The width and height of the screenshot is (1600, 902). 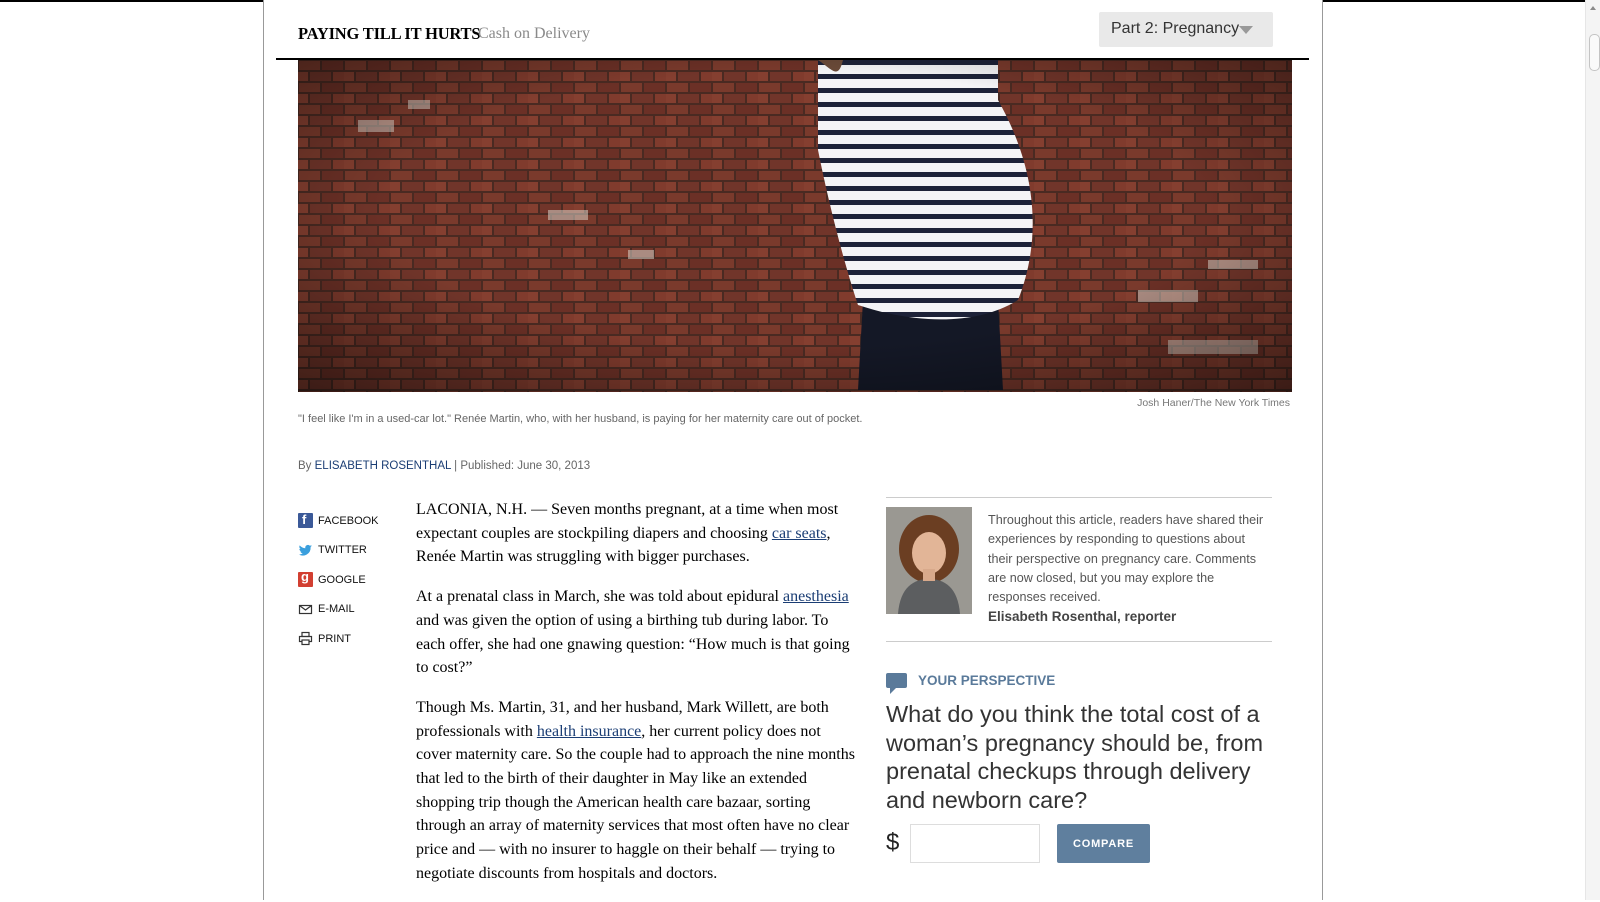 I want to click on photo-credit: Josh Haner/The New York Times, so click(x=1213, y=403).